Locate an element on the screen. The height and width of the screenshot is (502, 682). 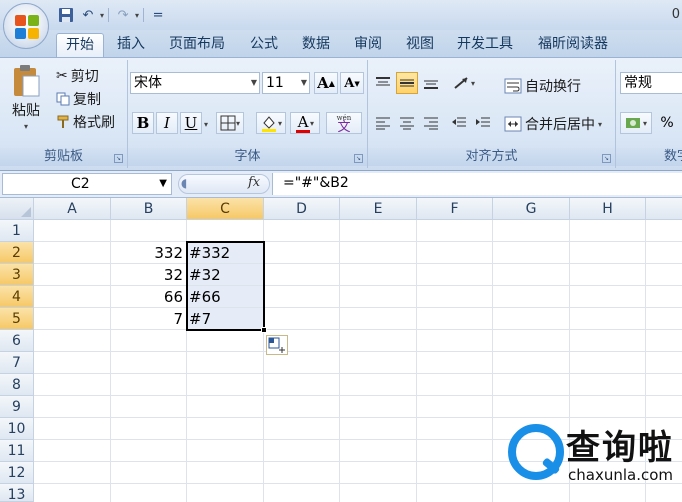
column-header-g: G is located at coordinates (531, 209).